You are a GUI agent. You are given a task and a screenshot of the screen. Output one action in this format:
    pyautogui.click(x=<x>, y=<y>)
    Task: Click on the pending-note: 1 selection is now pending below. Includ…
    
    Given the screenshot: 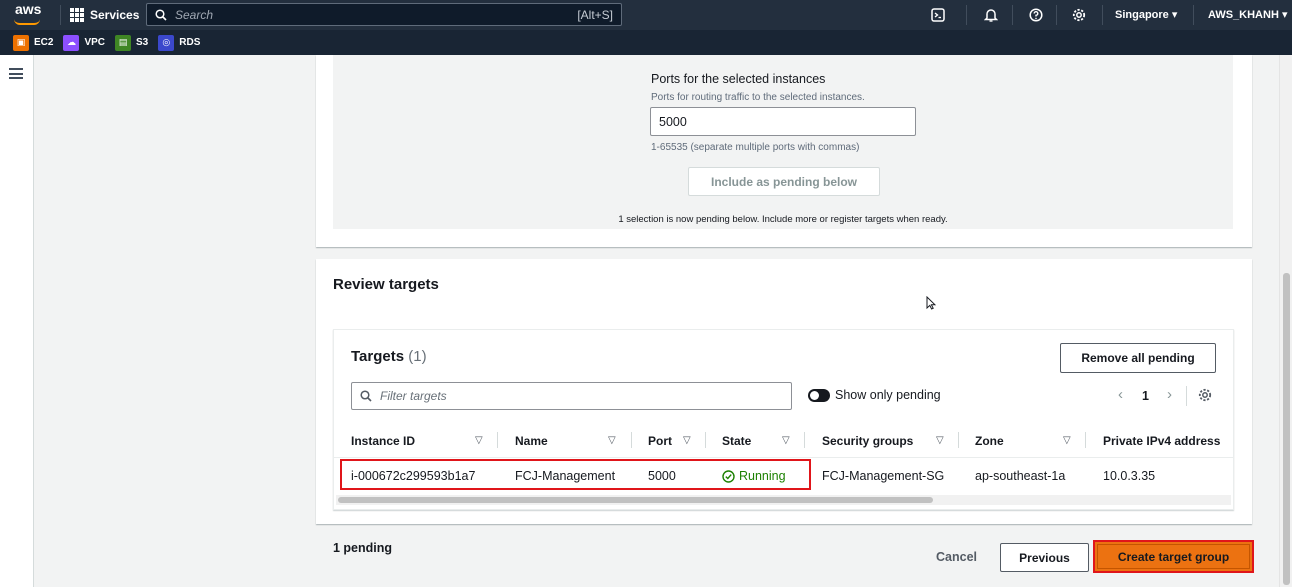 What is the action you would take?
    pyautogui.click(x=783, y=219)
    